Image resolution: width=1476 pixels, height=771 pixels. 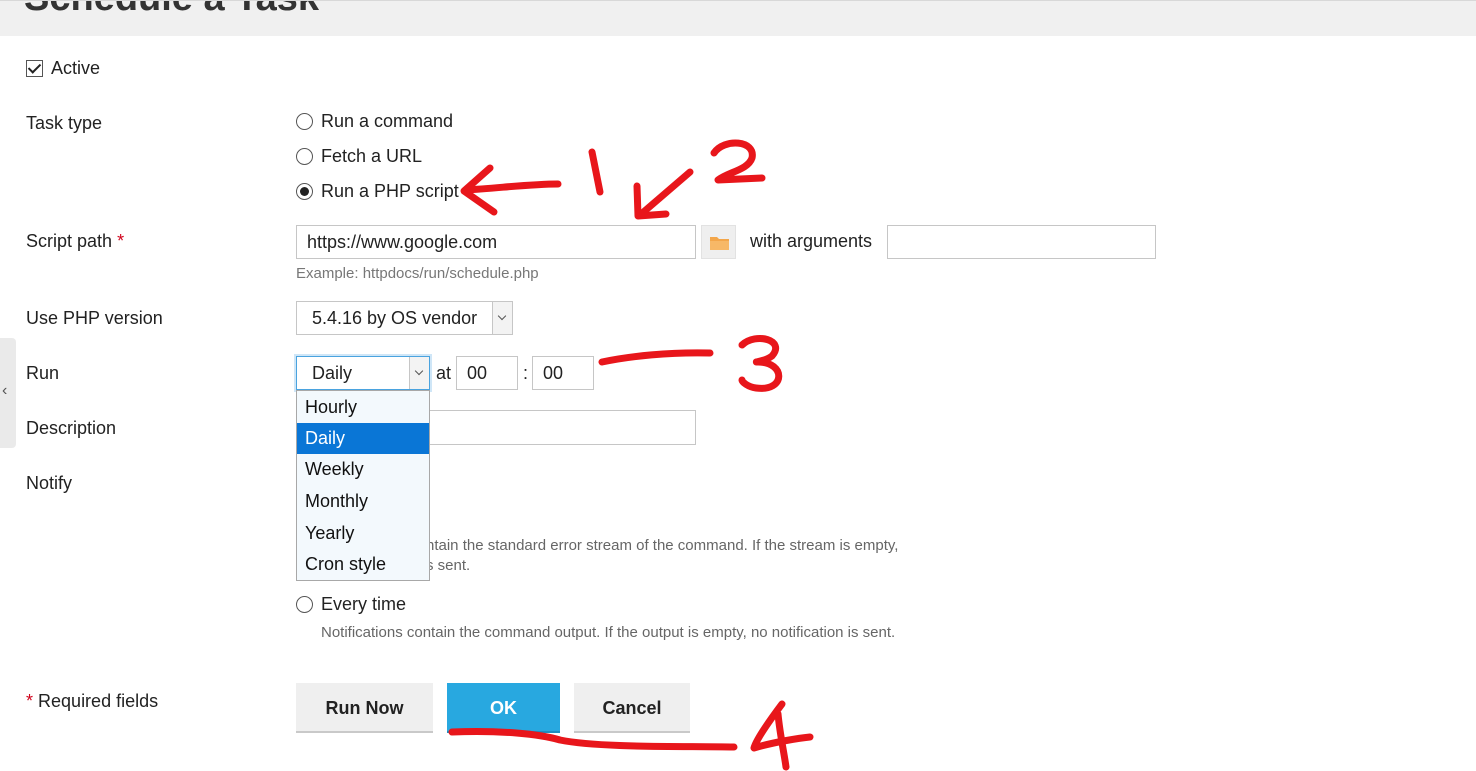 I want to click on radio-run-php-script, so click(x=304, y=191).